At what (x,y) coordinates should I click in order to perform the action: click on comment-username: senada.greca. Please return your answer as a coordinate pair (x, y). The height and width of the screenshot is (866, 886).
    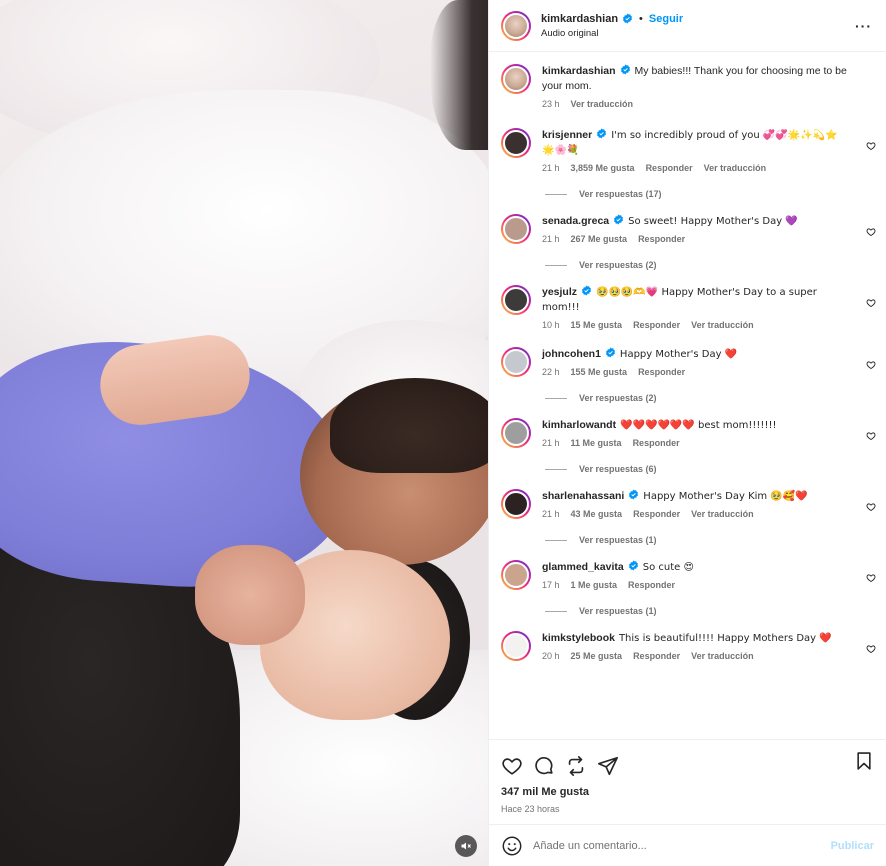
    Looking at the image, I should click on (575, 221).